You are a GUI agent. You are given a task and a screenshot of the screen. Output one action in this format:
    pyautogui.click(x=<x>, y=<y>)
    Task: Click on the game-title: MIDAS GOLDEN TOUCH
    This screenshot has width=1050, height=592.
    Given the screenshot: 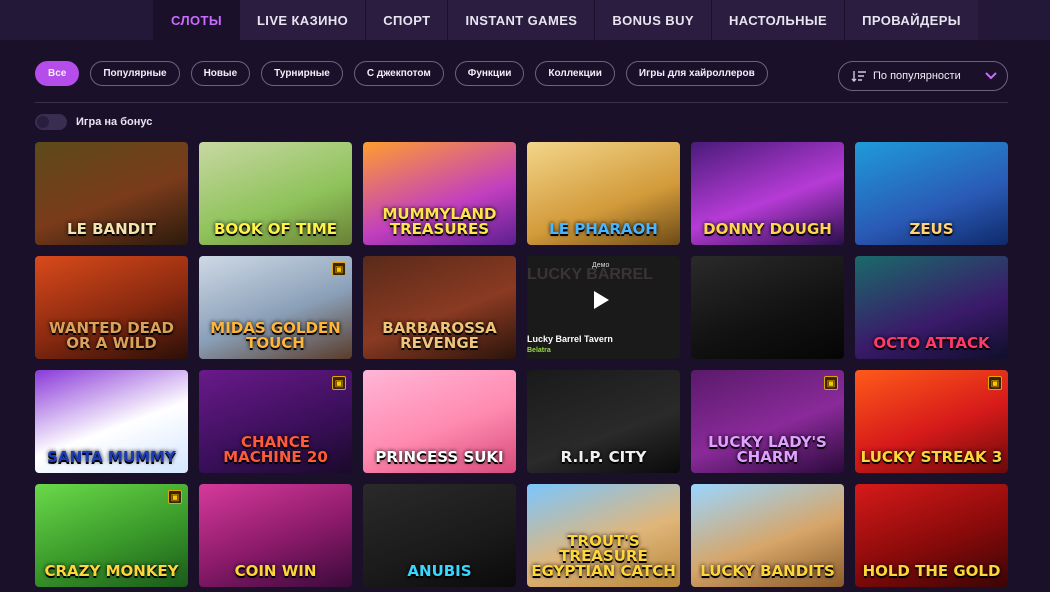 What is the action you would take?
    pyautogui.click(x=275, y=335)
    